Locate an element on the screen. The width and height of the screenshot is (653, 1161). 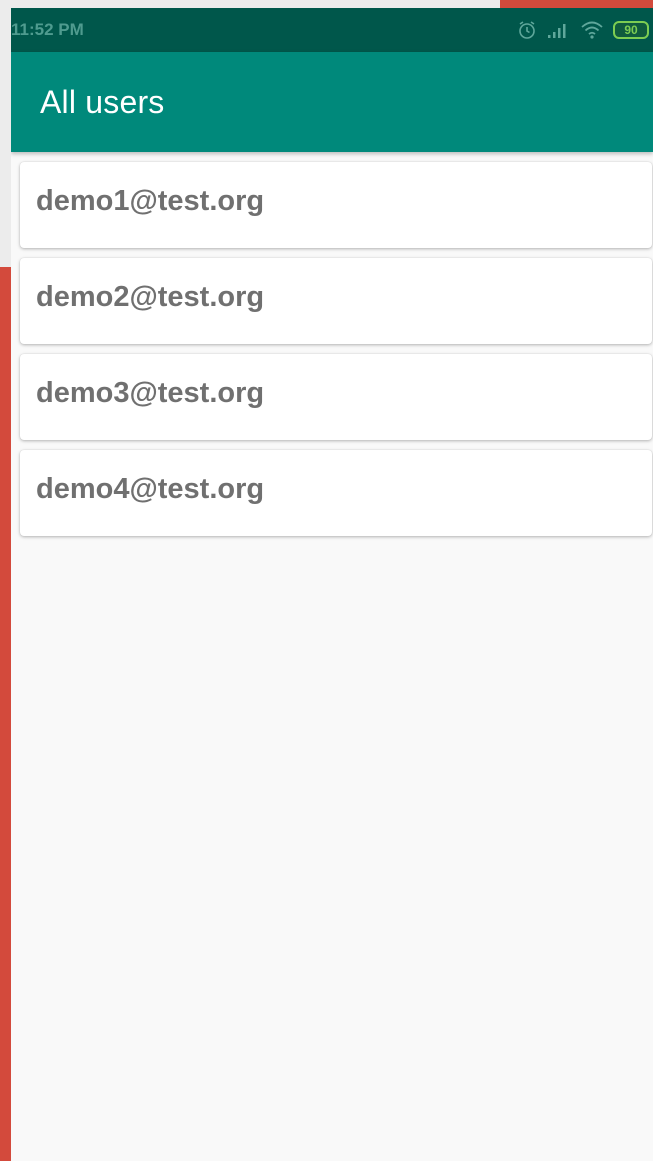
user-email: demo4@test.org is located at coordinates (150, 489).